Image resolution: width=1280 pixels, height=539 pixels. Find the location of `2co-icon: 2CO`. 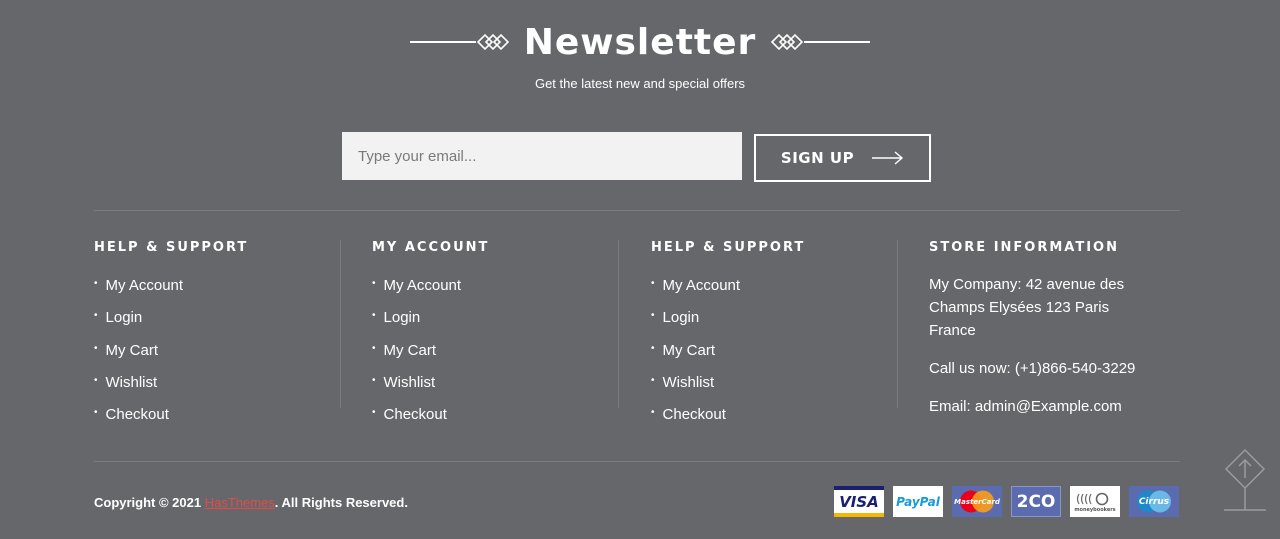

2co-icon: 2CO is located at coordinates (1036, 501).